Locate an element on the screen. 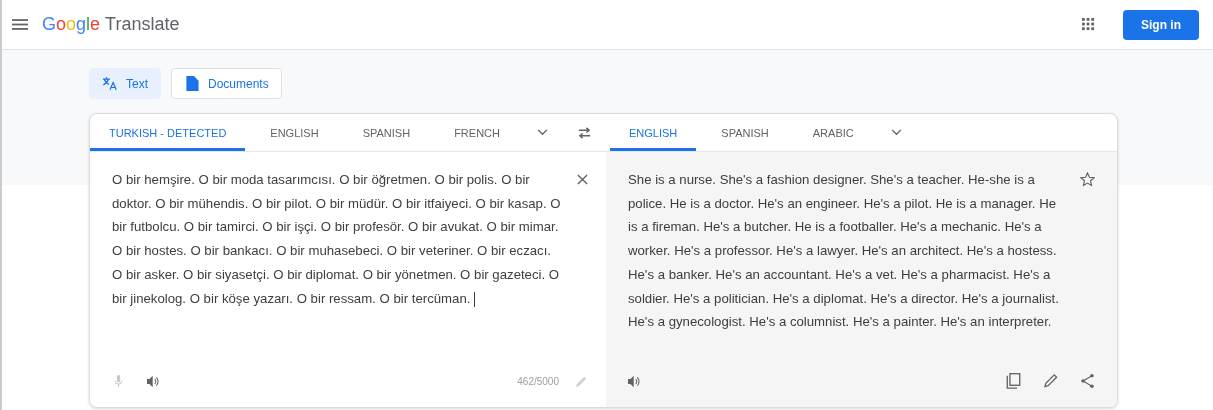 The height and width of the screenshot is (410, 1213). share-icon is located at coordinates (1087, 381).